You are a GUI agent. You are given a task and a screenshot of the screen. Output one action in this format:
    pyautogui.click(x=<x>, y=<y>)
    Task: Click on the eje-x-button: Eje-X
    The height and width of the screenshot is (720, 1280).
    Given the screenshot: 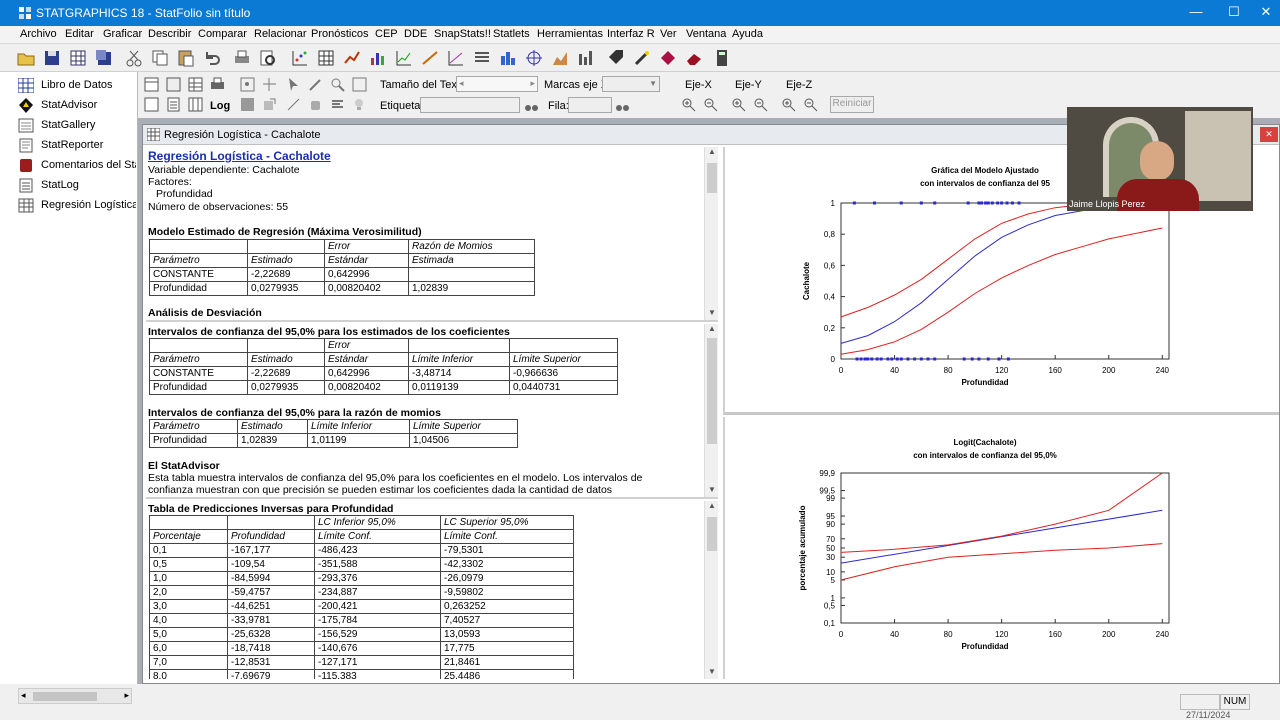 What is the action you would take?
    pyautogui.click(x=698, y=85)
    